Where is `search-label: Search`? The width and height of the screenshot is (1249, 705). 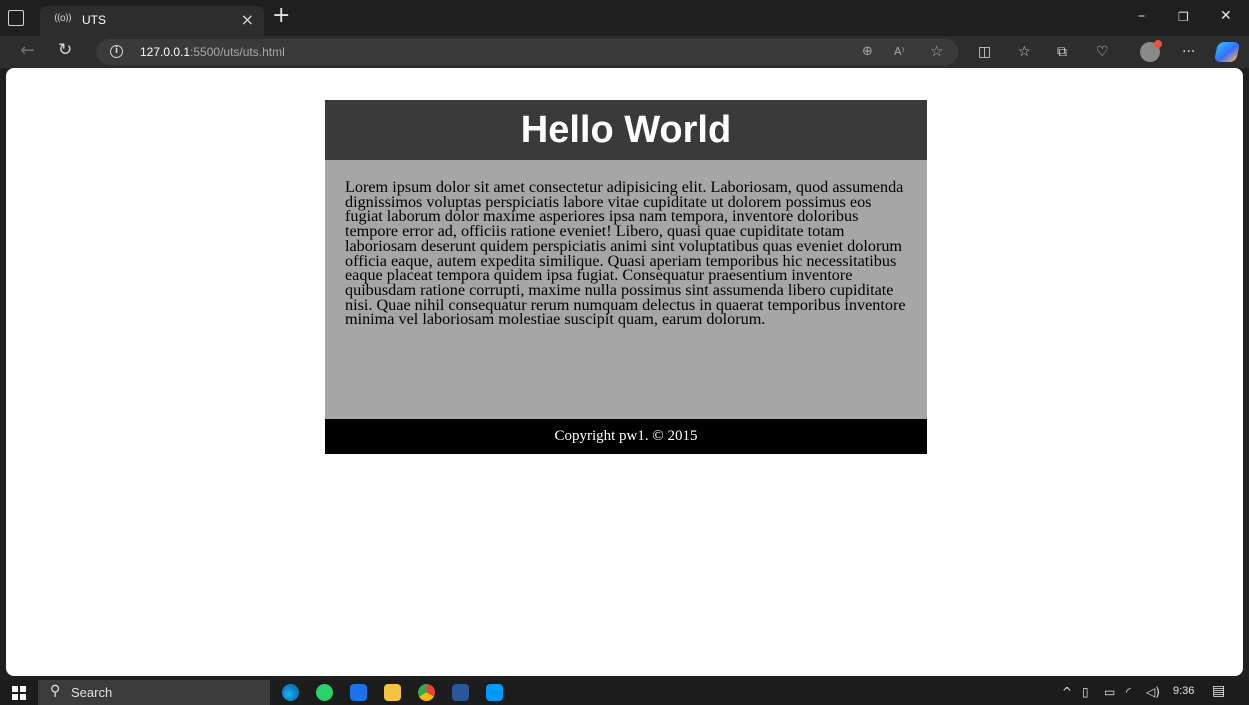
search-label: Search is located at coordinates (92, 692).